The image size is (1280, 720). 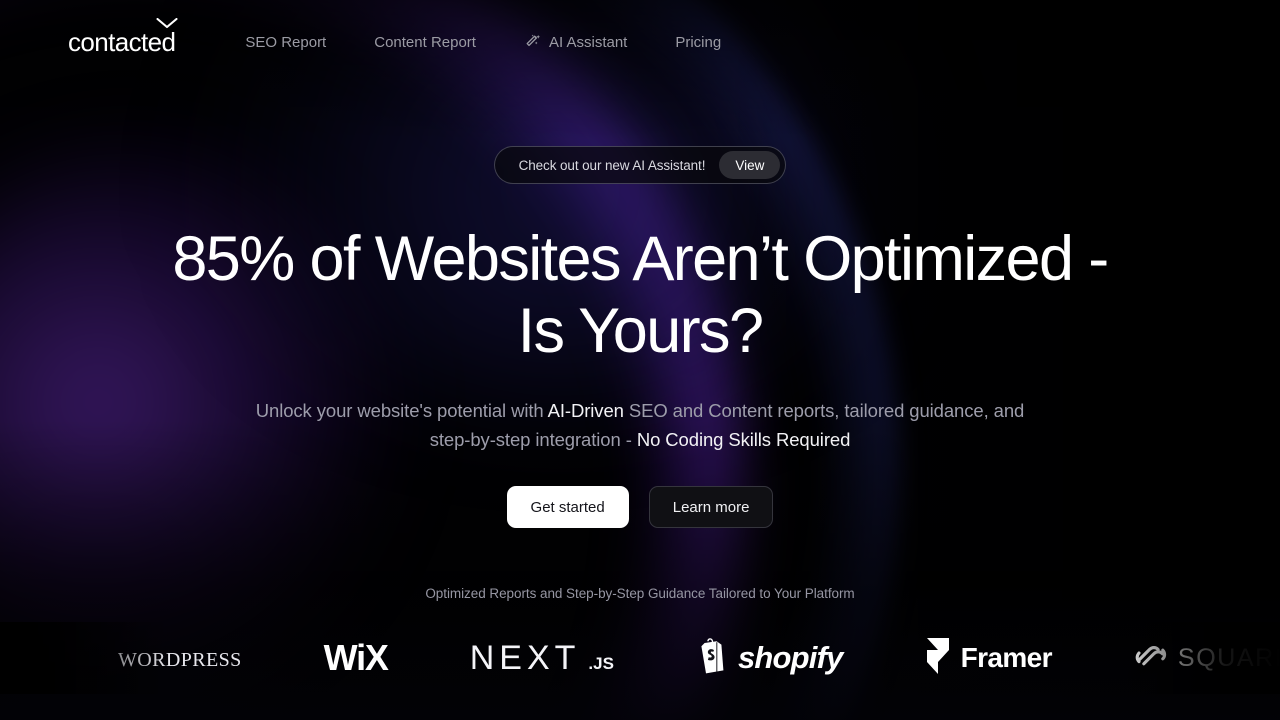 I want to click on chevron-smile-icon, so click(x=167, y=23).